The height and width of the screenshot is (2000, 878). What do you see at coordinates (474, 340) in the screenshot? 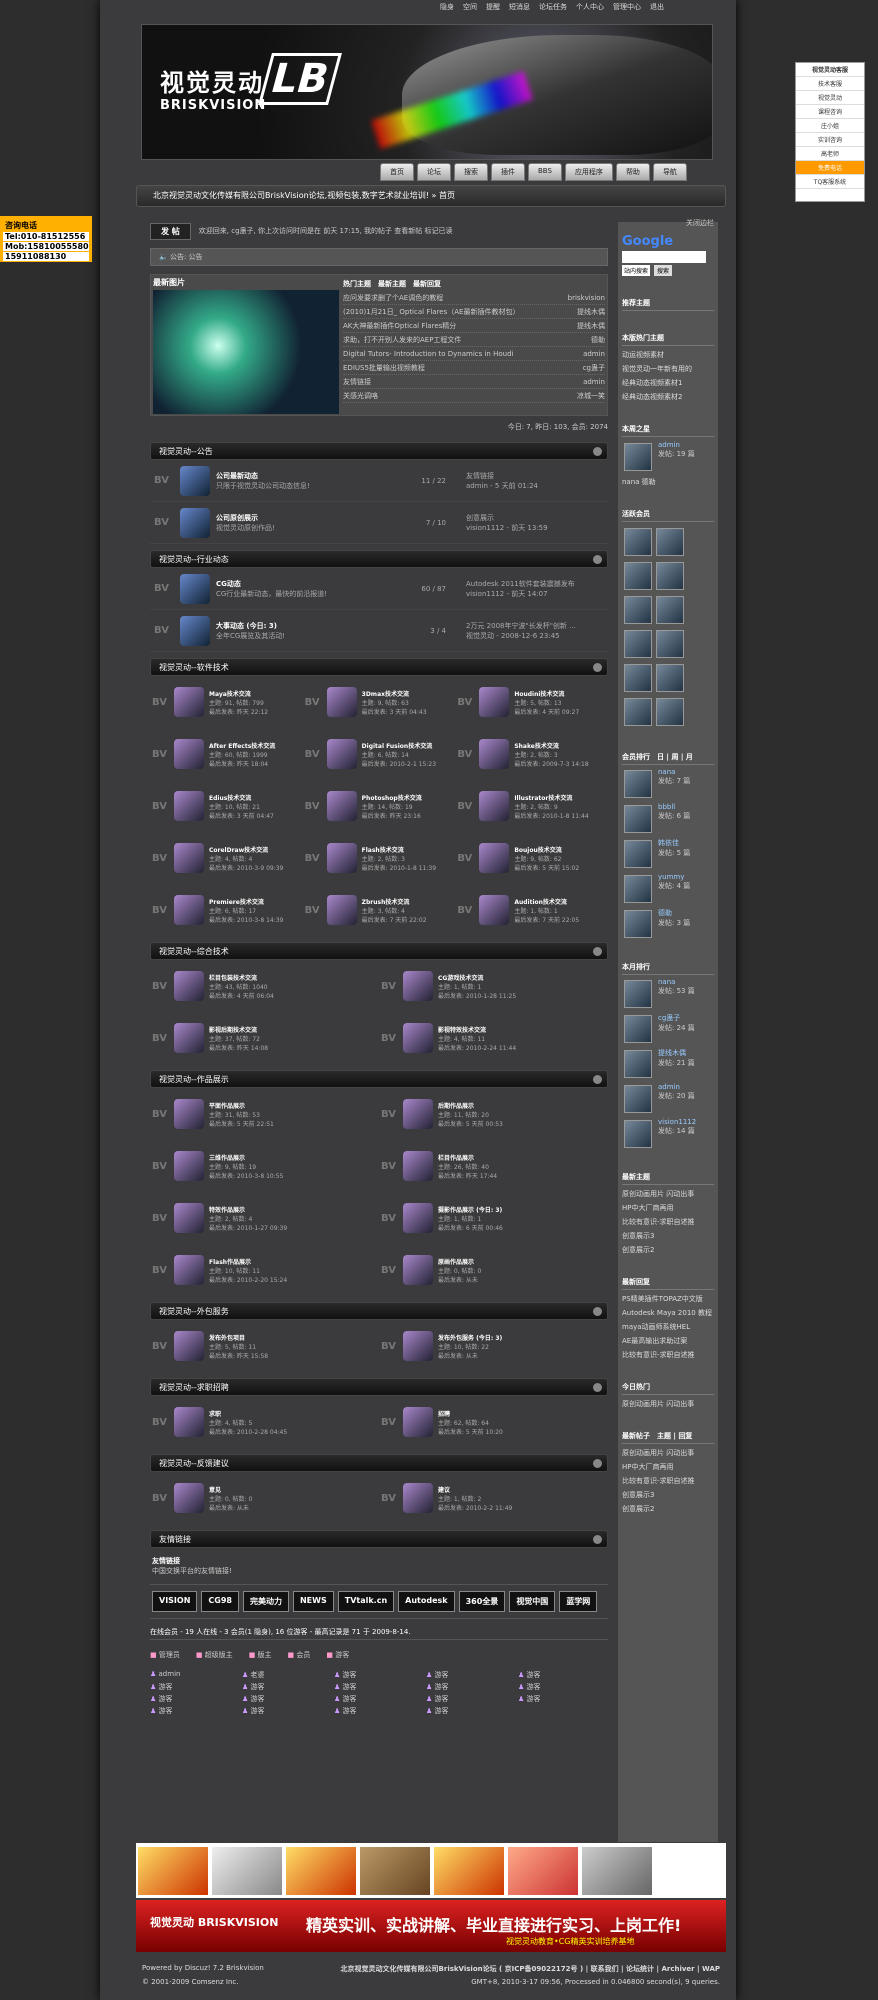
I see `hot-topic-row: 求助，打不开别人发来的AEP工程文件 德勒` at bounding box center [474, 340].